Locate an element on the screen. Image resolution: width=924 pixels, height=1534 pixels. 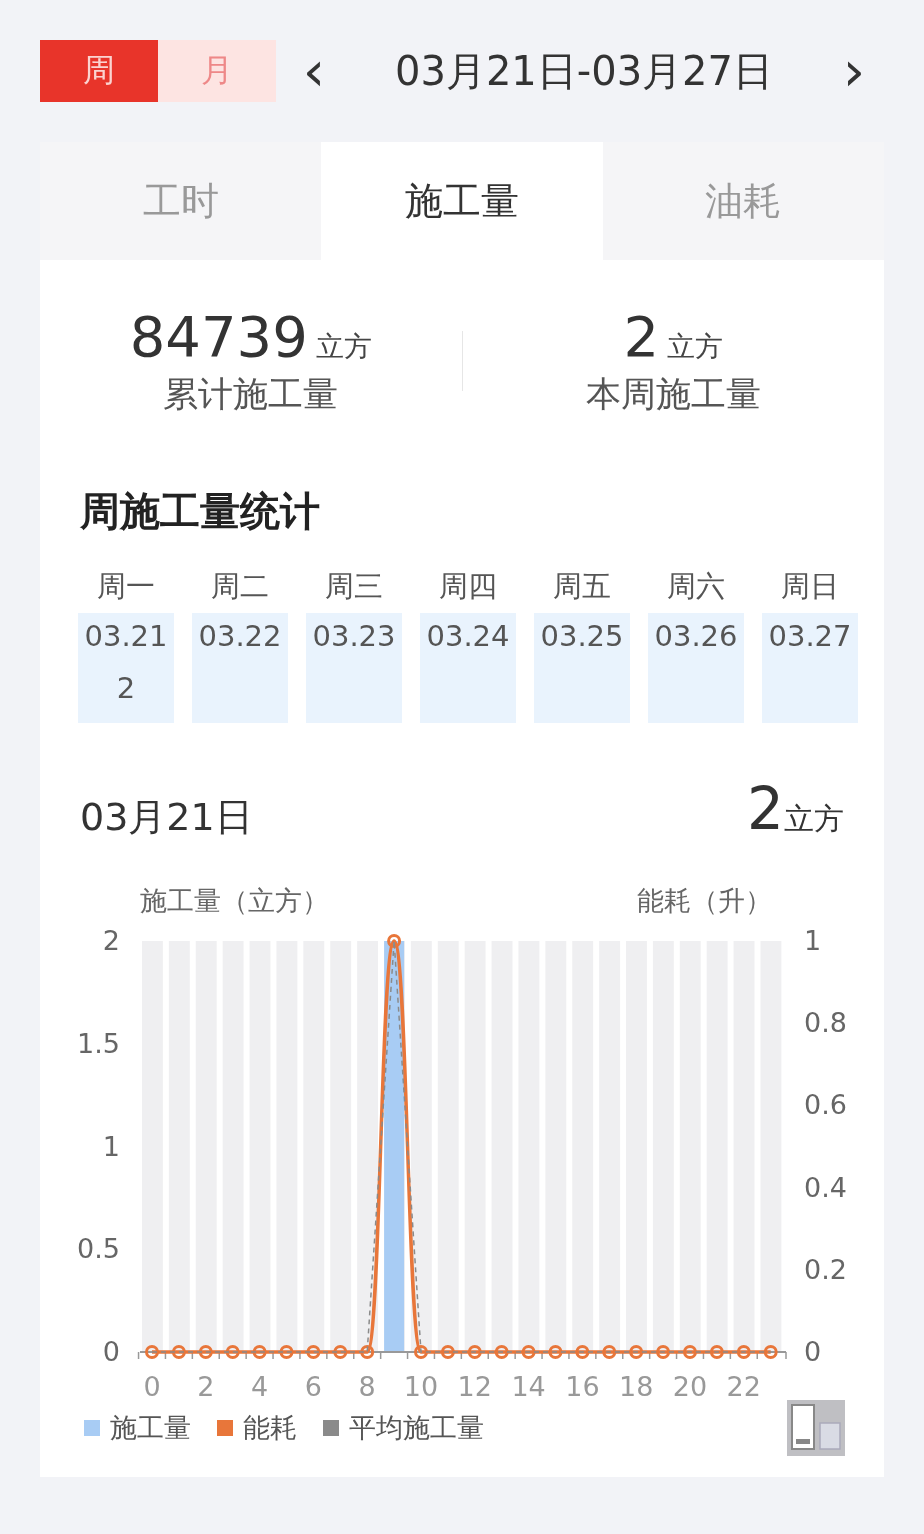
x-tick-label: 16 is located at coordinates (582, 1386).